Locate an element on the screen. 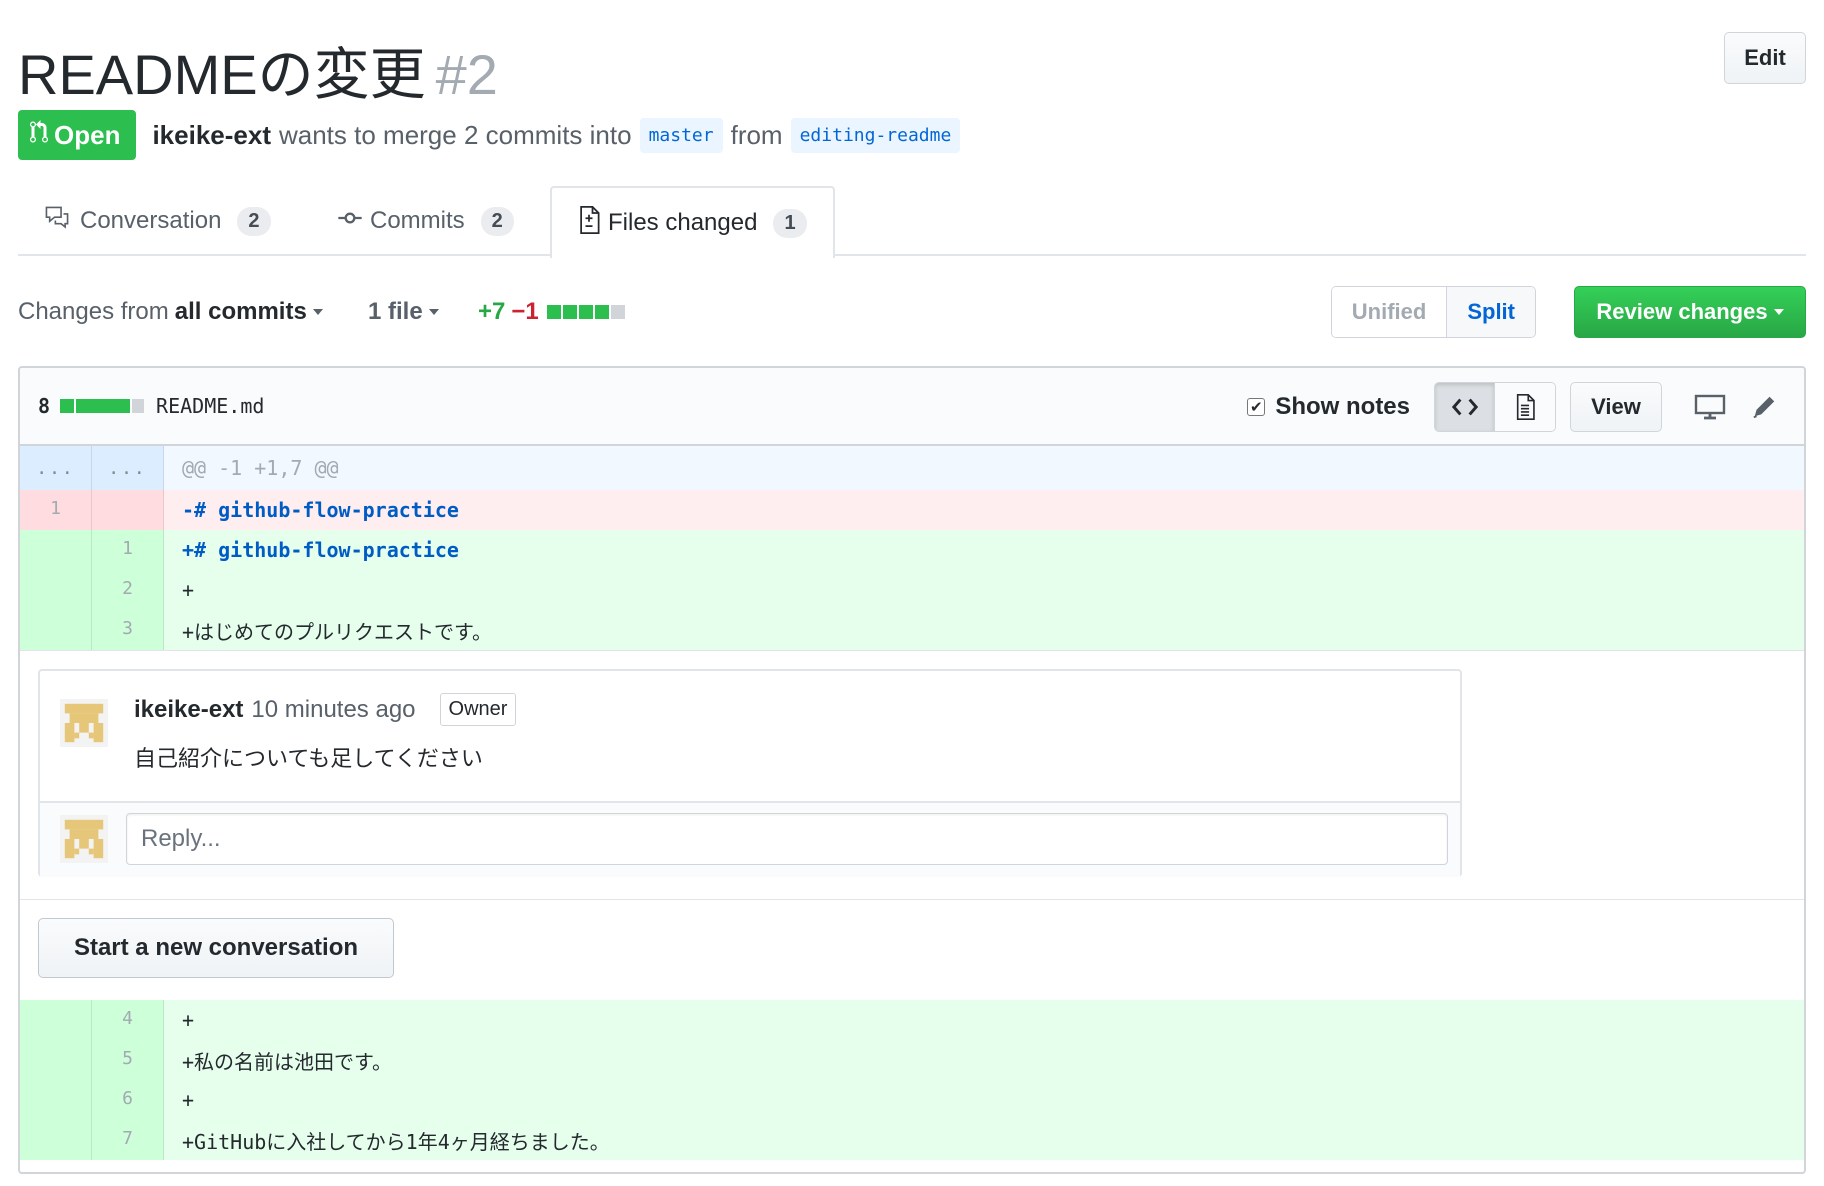  line-content: +私の名前は池田です。 is located at coordinates (287, 1061).